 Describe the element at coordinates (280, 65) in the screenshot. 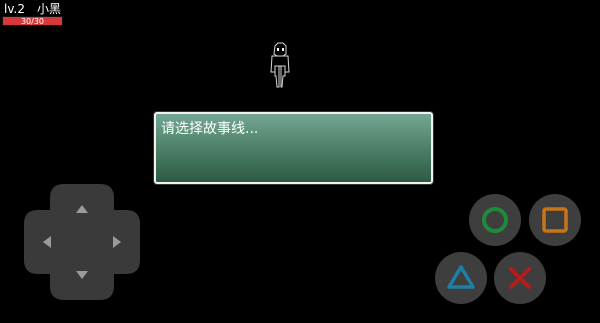

I see `character-sprite` at that location.